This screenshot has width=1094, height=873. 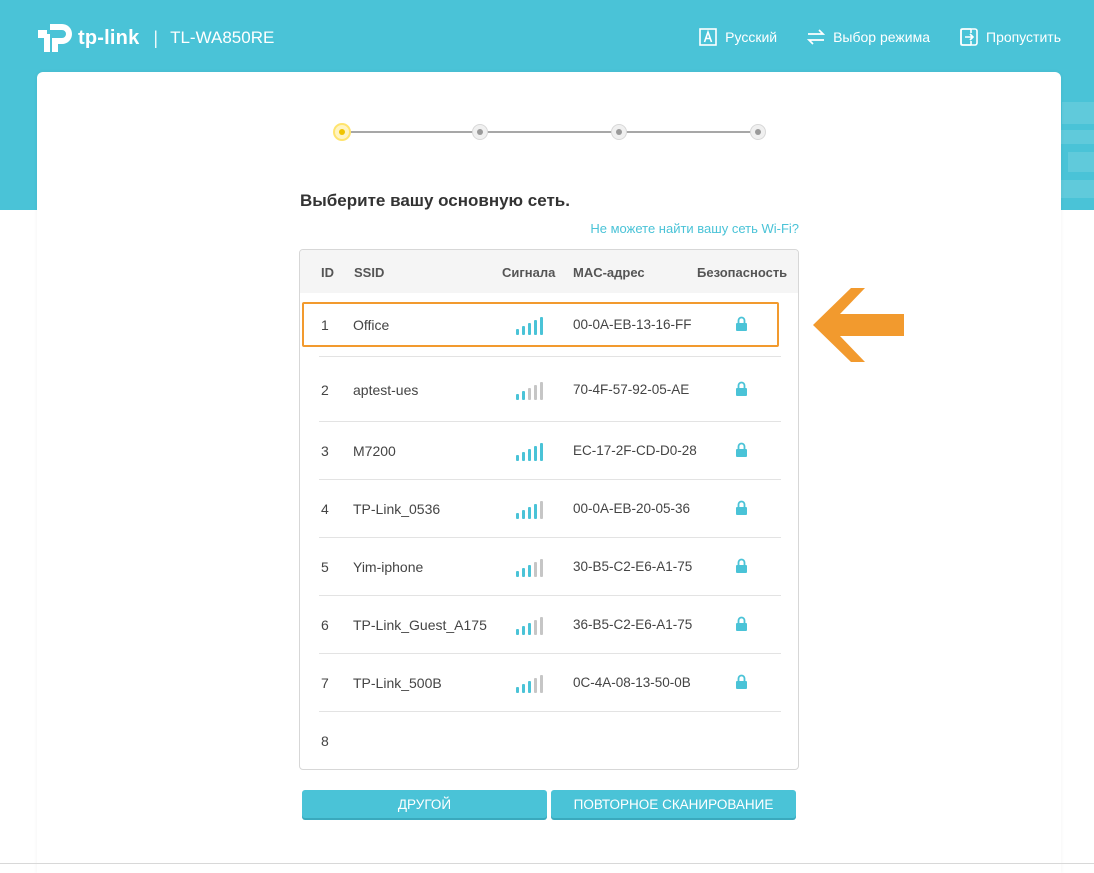 What do you see at coordinates (325, 509) in the screenshot?
I see `row-id: 4` at bounding box center [325, 509].